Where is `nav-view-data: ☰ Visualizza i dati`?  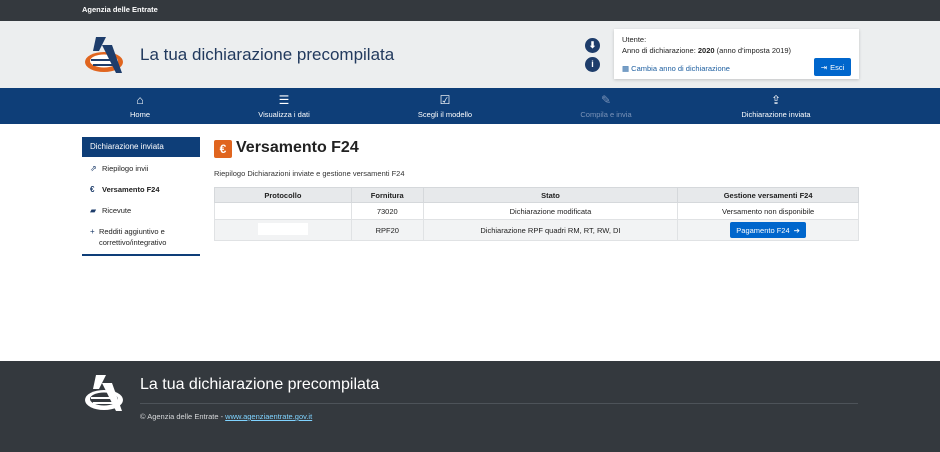
nav-view-data: ☰ Visualizza i dati is located at coordinates (284, 106).